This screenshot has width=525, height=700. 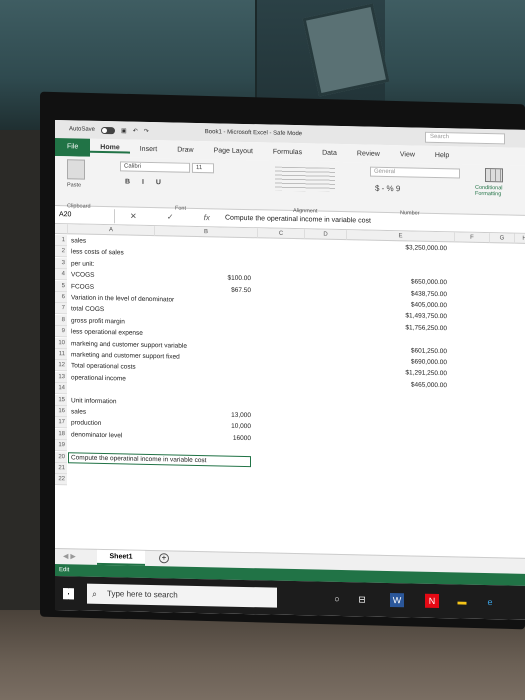 What do you see at coordinates (61, 377) in the screenshot?
I see `row-header: 13` at bounding box center [61, 377].